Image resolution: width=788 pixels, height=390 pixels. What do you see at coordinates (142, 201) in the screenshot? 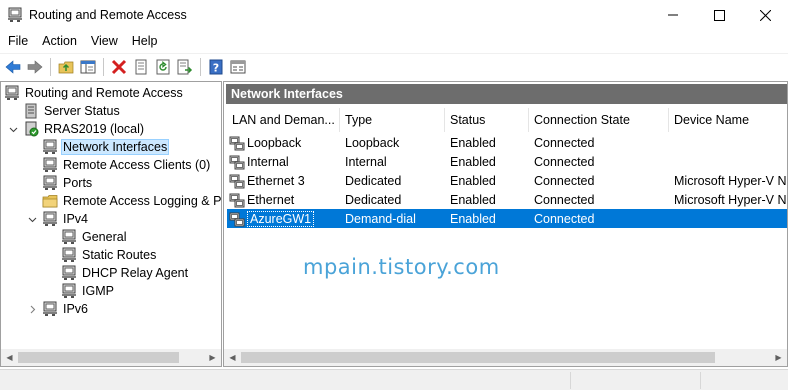
I see `tree-item-label: Remote Access Logging & Po` at bounding box center [142, 201].